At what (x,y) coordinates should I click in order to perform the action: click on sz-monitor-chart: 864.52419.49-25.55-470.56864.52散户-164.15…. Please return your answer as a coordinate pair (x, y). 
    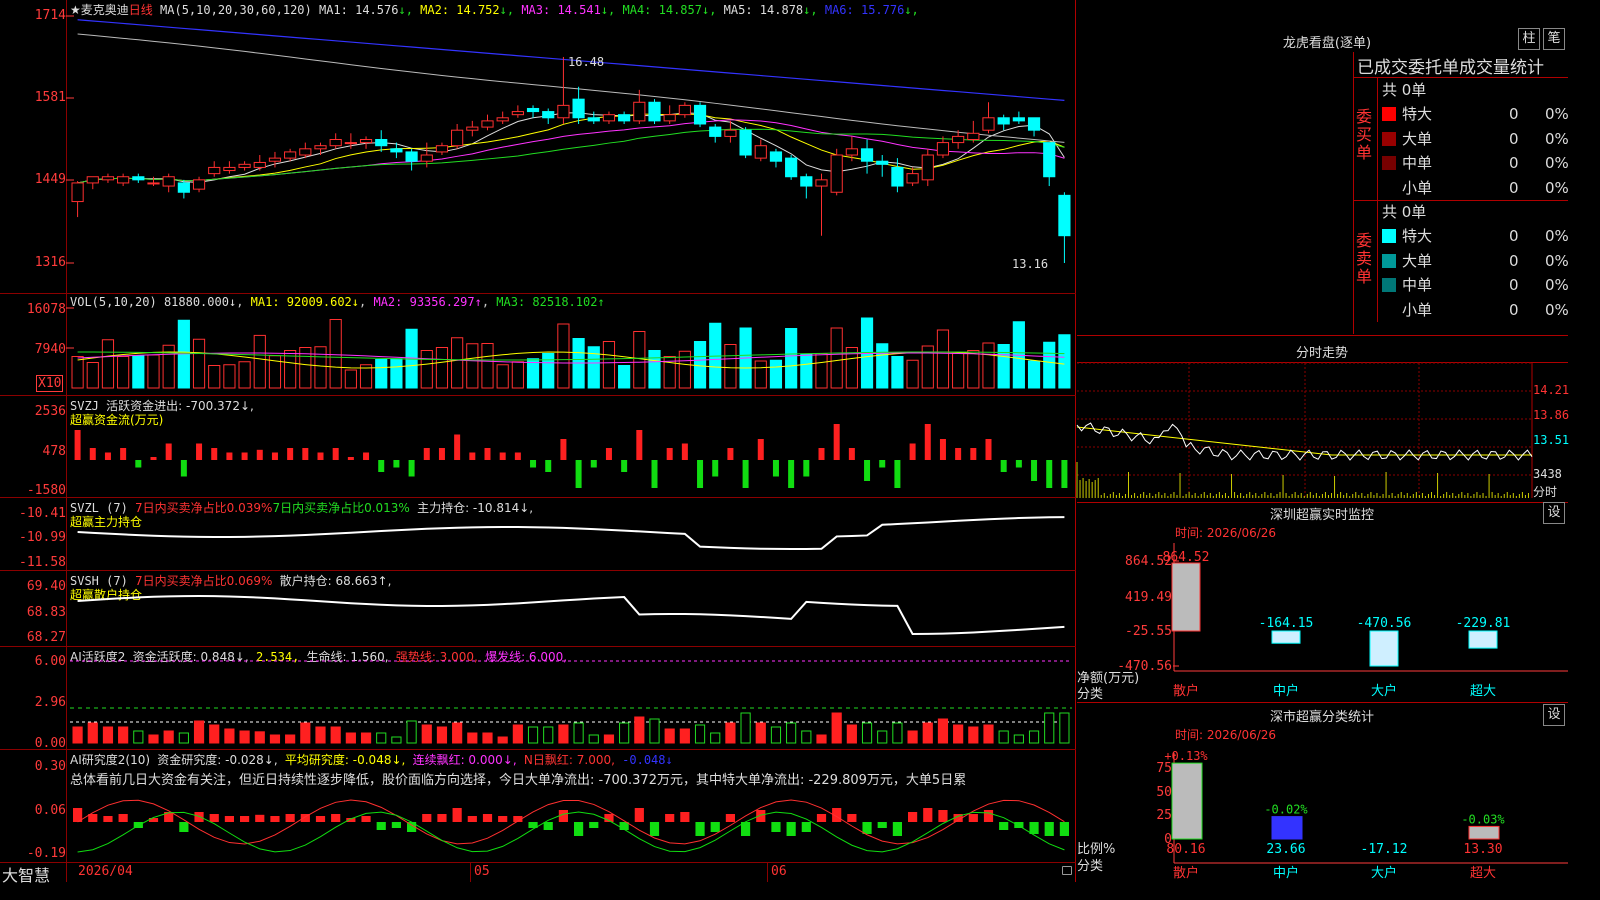
    Looking at the image, I should click on (1322, 603).